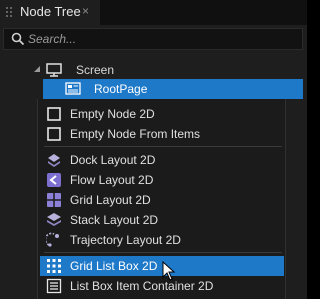 This screenshot has width=320, height=299. Describe the element at coordinates (18, 39) in the screenshot. I see `search-icon` at that location.